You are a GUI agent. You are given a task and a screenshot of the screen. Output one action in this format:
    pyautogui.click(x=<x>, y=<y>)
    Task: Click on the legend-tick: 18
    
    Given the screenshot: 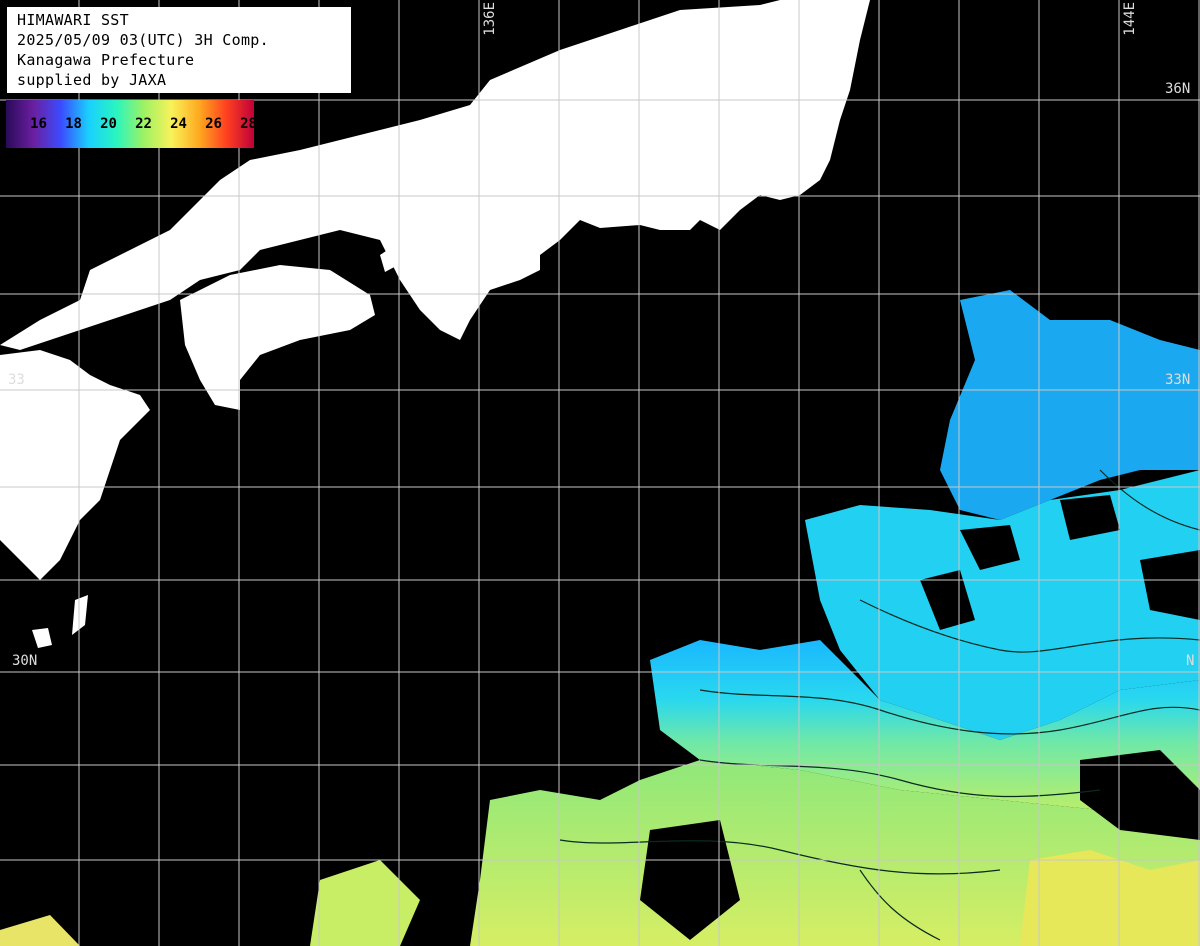 What is the action you would take?
    pyautogui.click(x=73, y=124)
    